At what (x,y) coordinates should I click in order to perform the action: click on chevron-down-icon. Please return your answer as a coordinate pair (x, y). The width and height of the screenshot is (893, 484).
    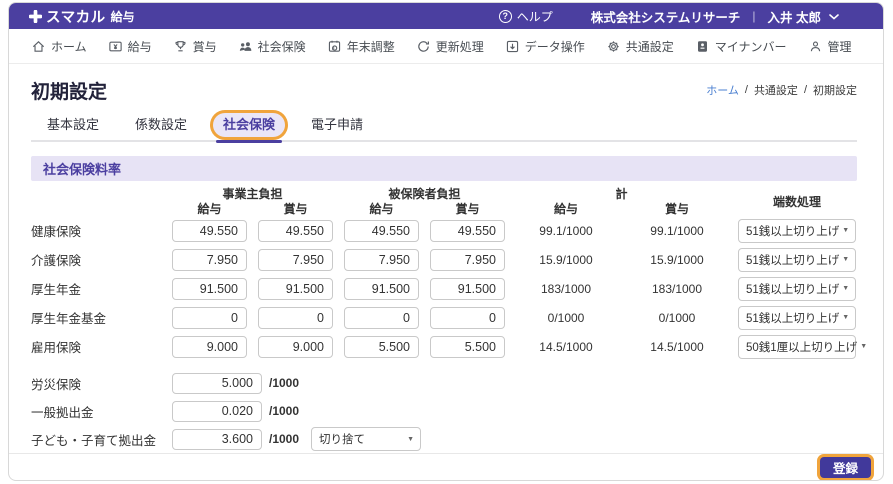
    Looking at the image, I should click on (834, 16).